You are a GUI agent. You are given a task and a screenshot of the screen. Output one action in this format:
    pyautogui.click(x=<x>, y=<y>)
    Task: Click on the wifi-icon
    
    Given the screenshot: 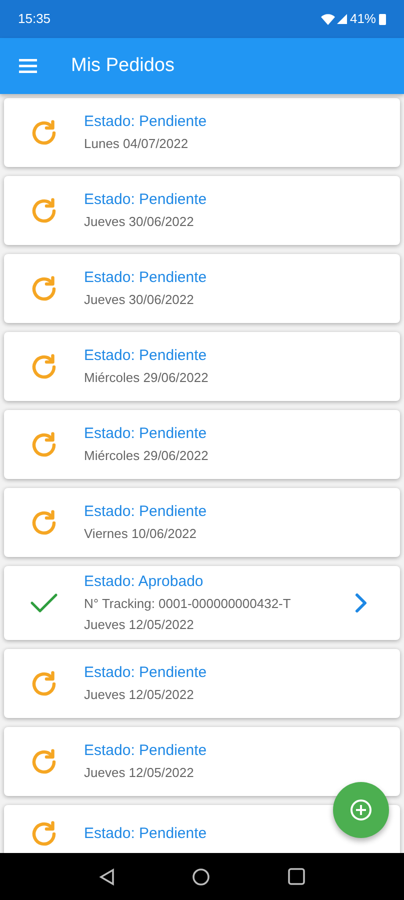 What is the action you would take?
    pyautogui.click(x=327, y=19)
    